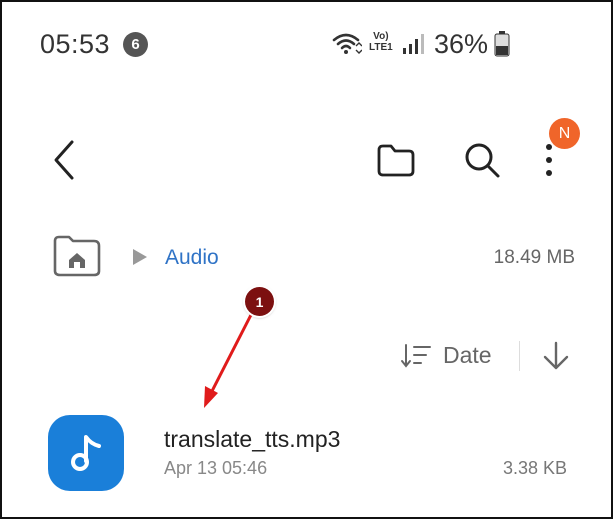 The width and height of the screenshot is (613, 519). Describe the element at coordinates (135, 44) in the screenshot. I see `notification-count-badge: 6` at that location.